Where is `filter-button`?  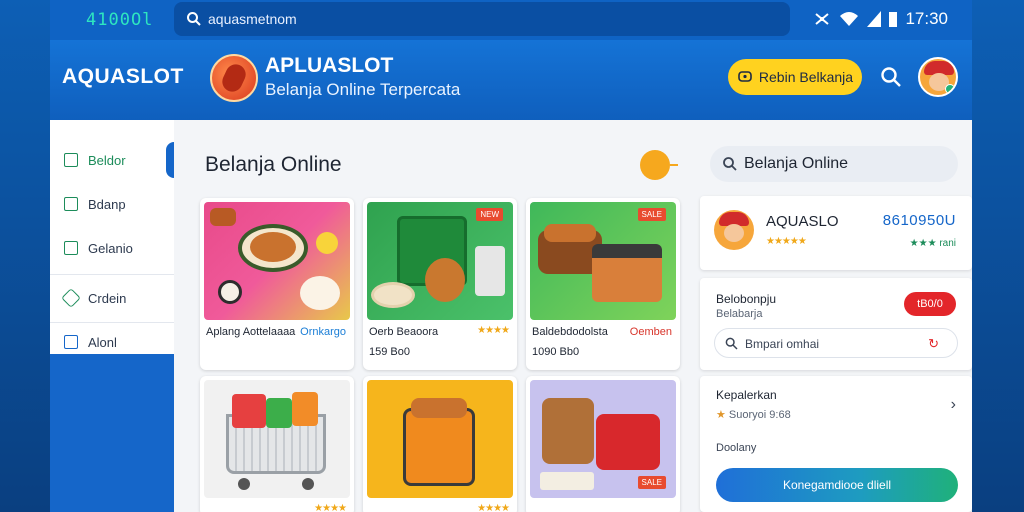 filter-button is located at coordinates (659, 165).